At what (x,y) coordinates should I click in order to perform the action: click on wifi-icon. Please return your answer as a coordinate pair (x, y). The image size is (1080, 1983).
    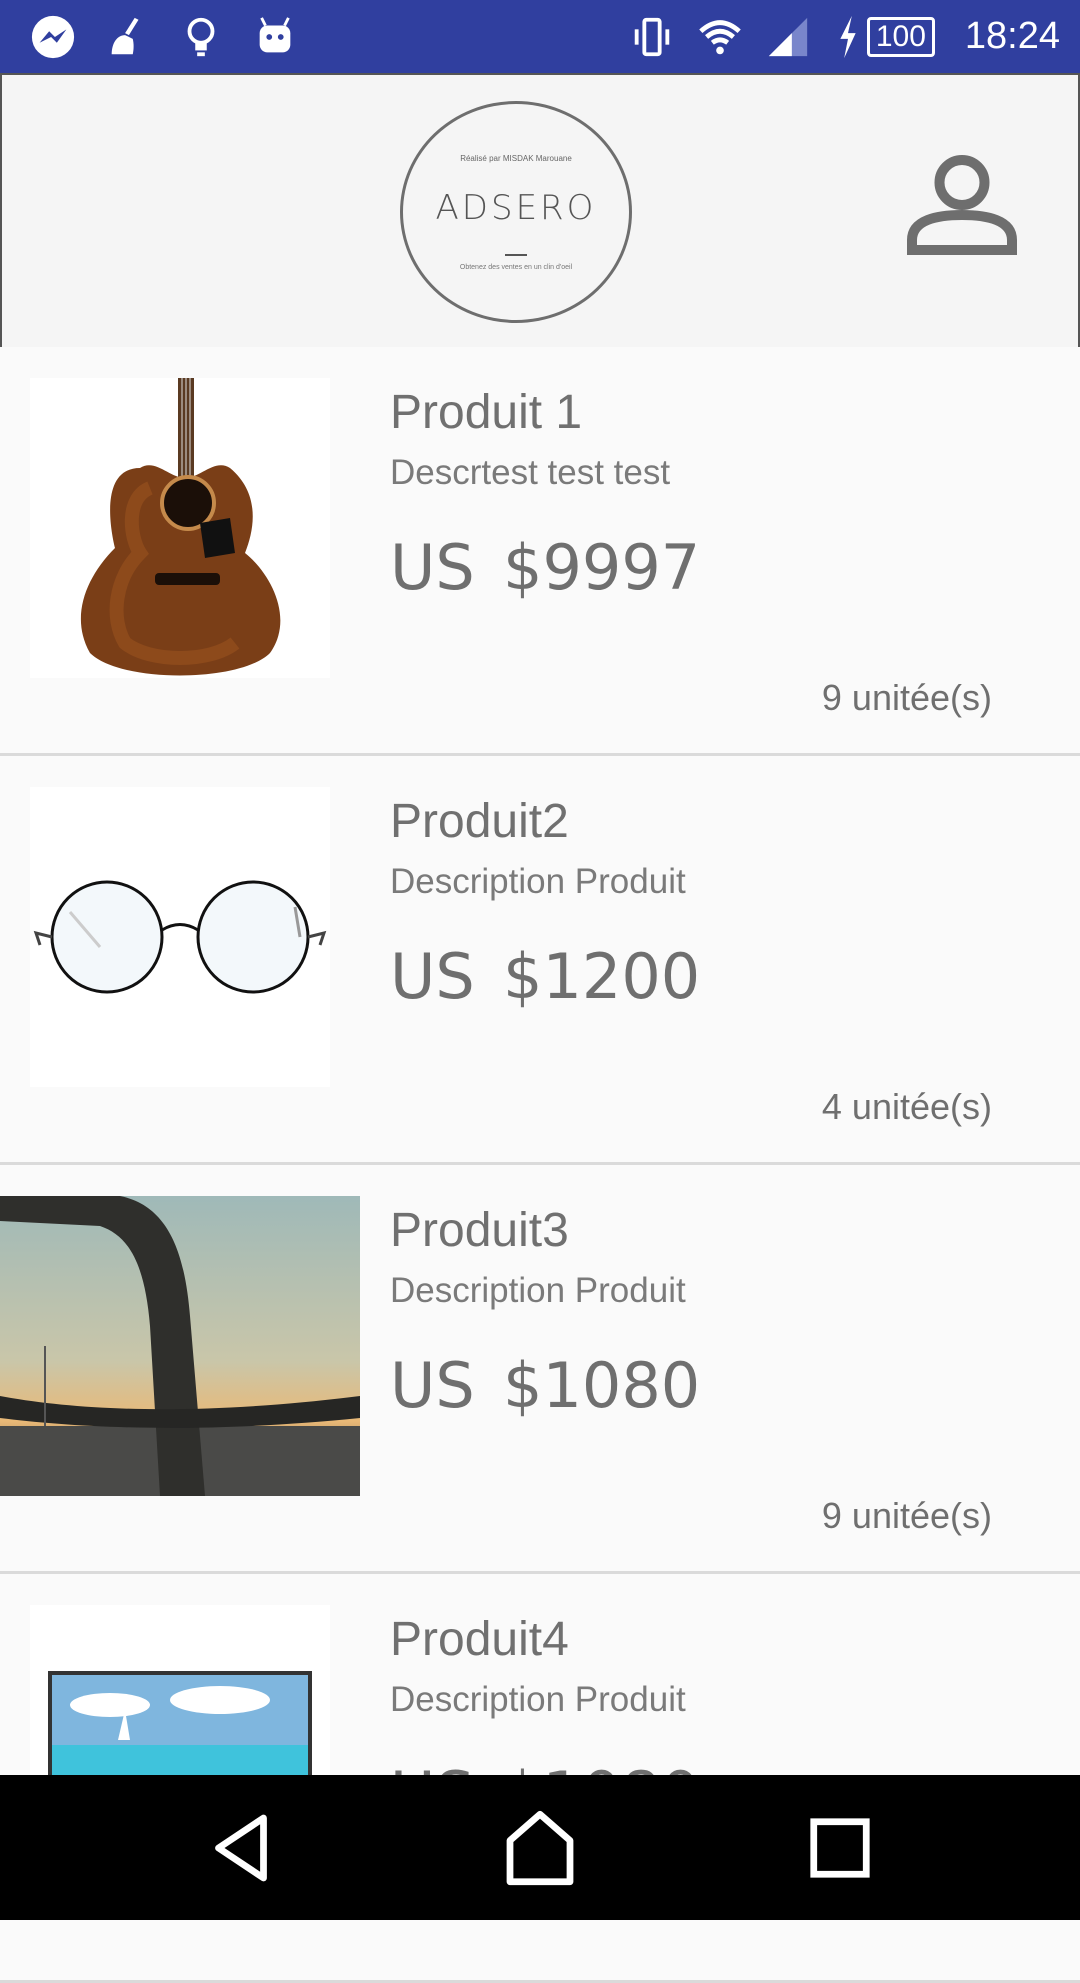
    Looking at the image, I should click on (720, 37).